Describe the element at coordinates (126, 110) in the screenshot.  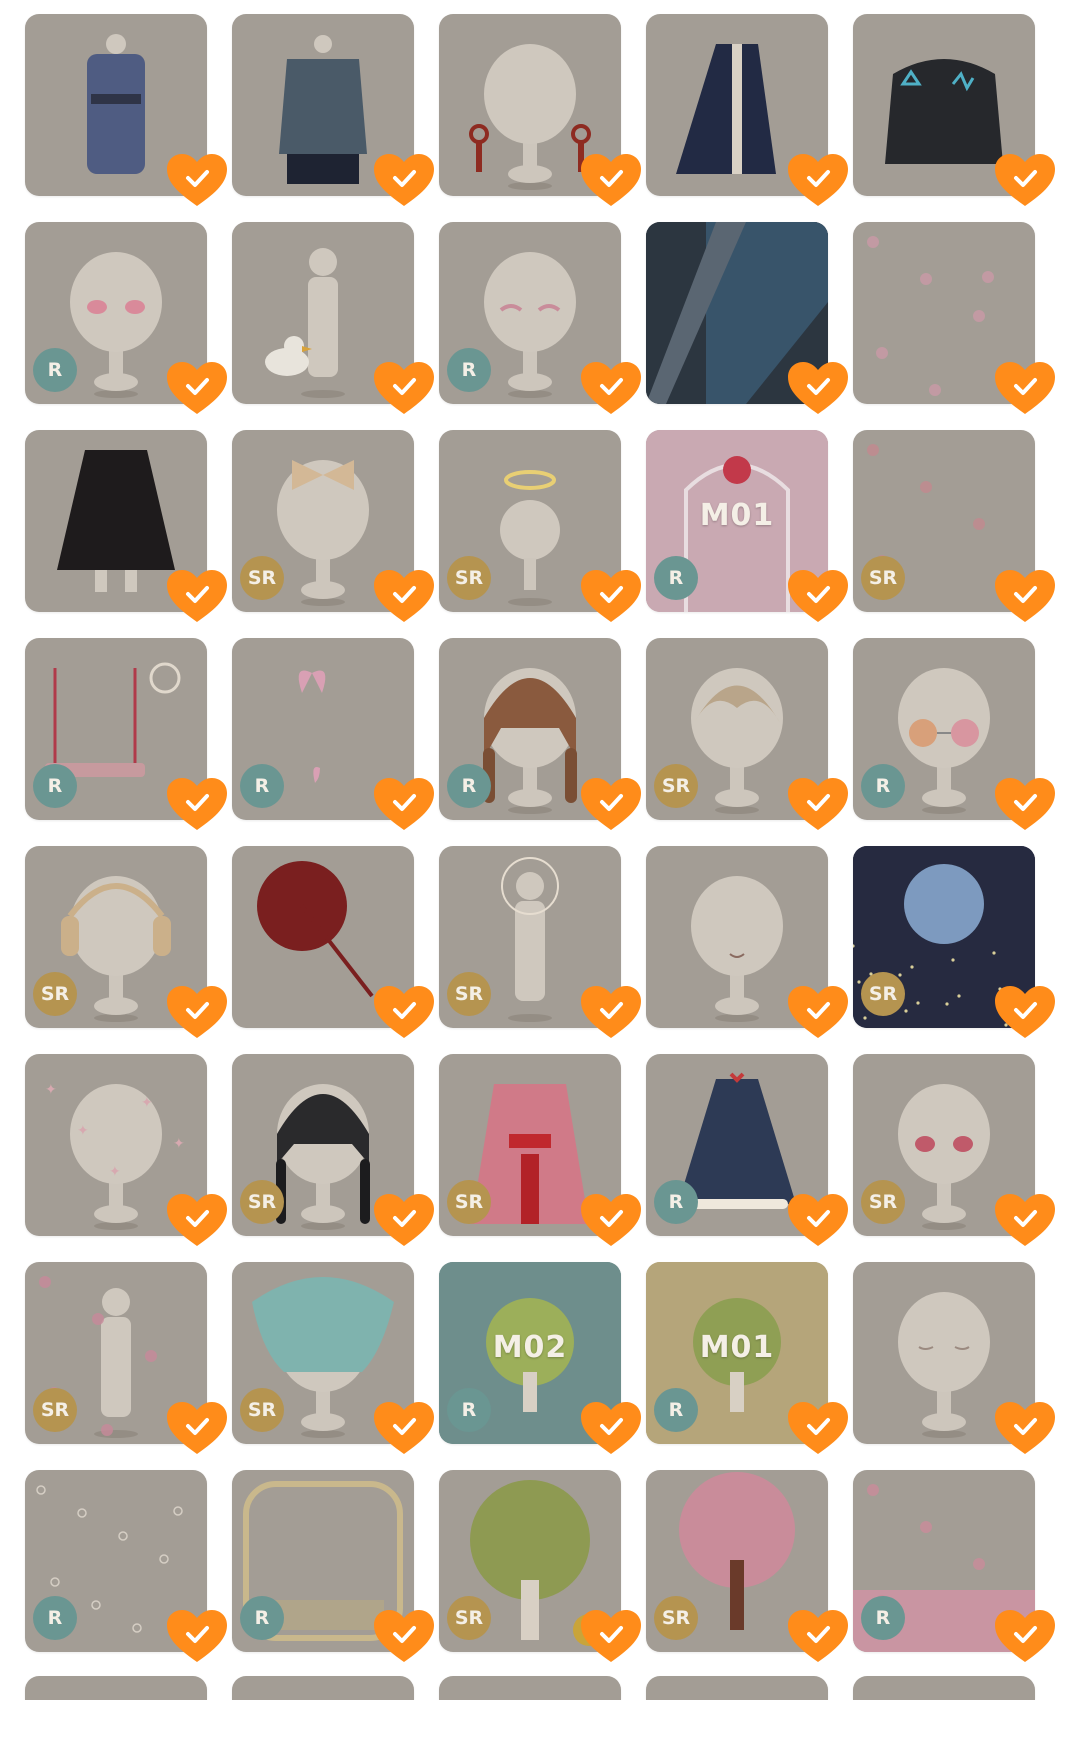
I see `item-tile-kimono-dress` at that location.